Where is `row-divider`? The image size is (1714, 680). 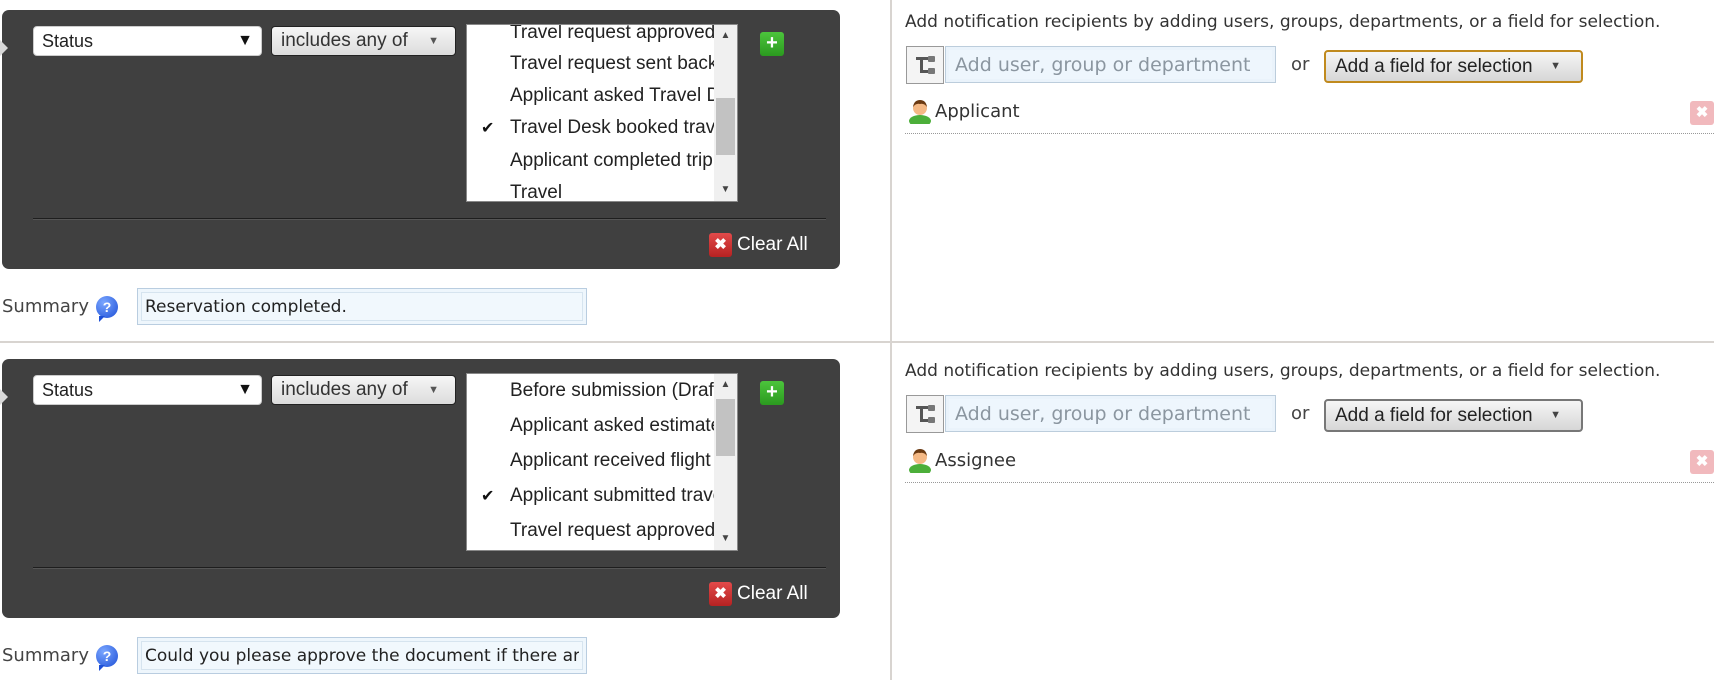 row-divider is located at coordinates (857, 342).